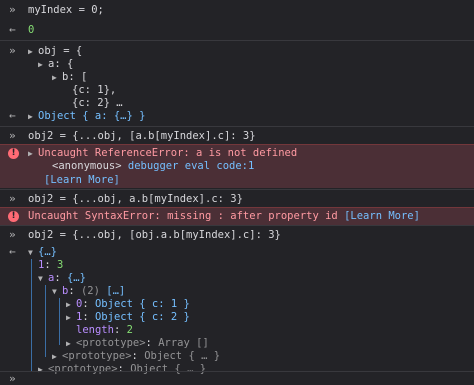 The width and height of the screenshot is (474, 385). What do you see at coordinates (88, 291) in the screenshot?
I see `tree-node: ▼ b: (2) […]` at bounding box center [88, 291].